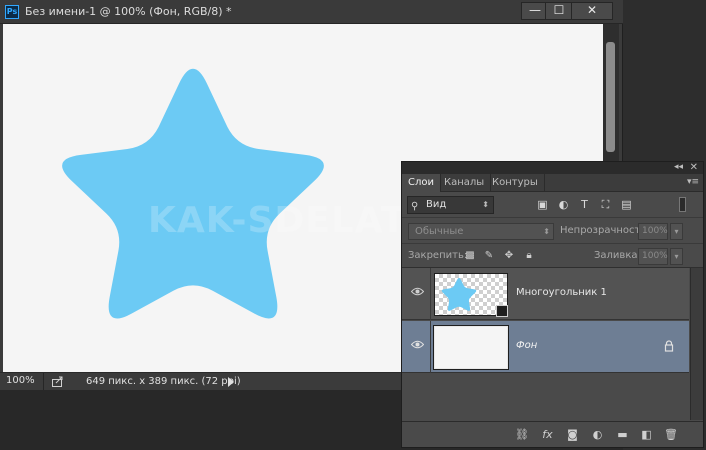  What do you see at coordinates (450, 205) in the screenshot?
I see `filter-kind-select: ⚲ Вид ⬍` at bounding box center [450, 205].